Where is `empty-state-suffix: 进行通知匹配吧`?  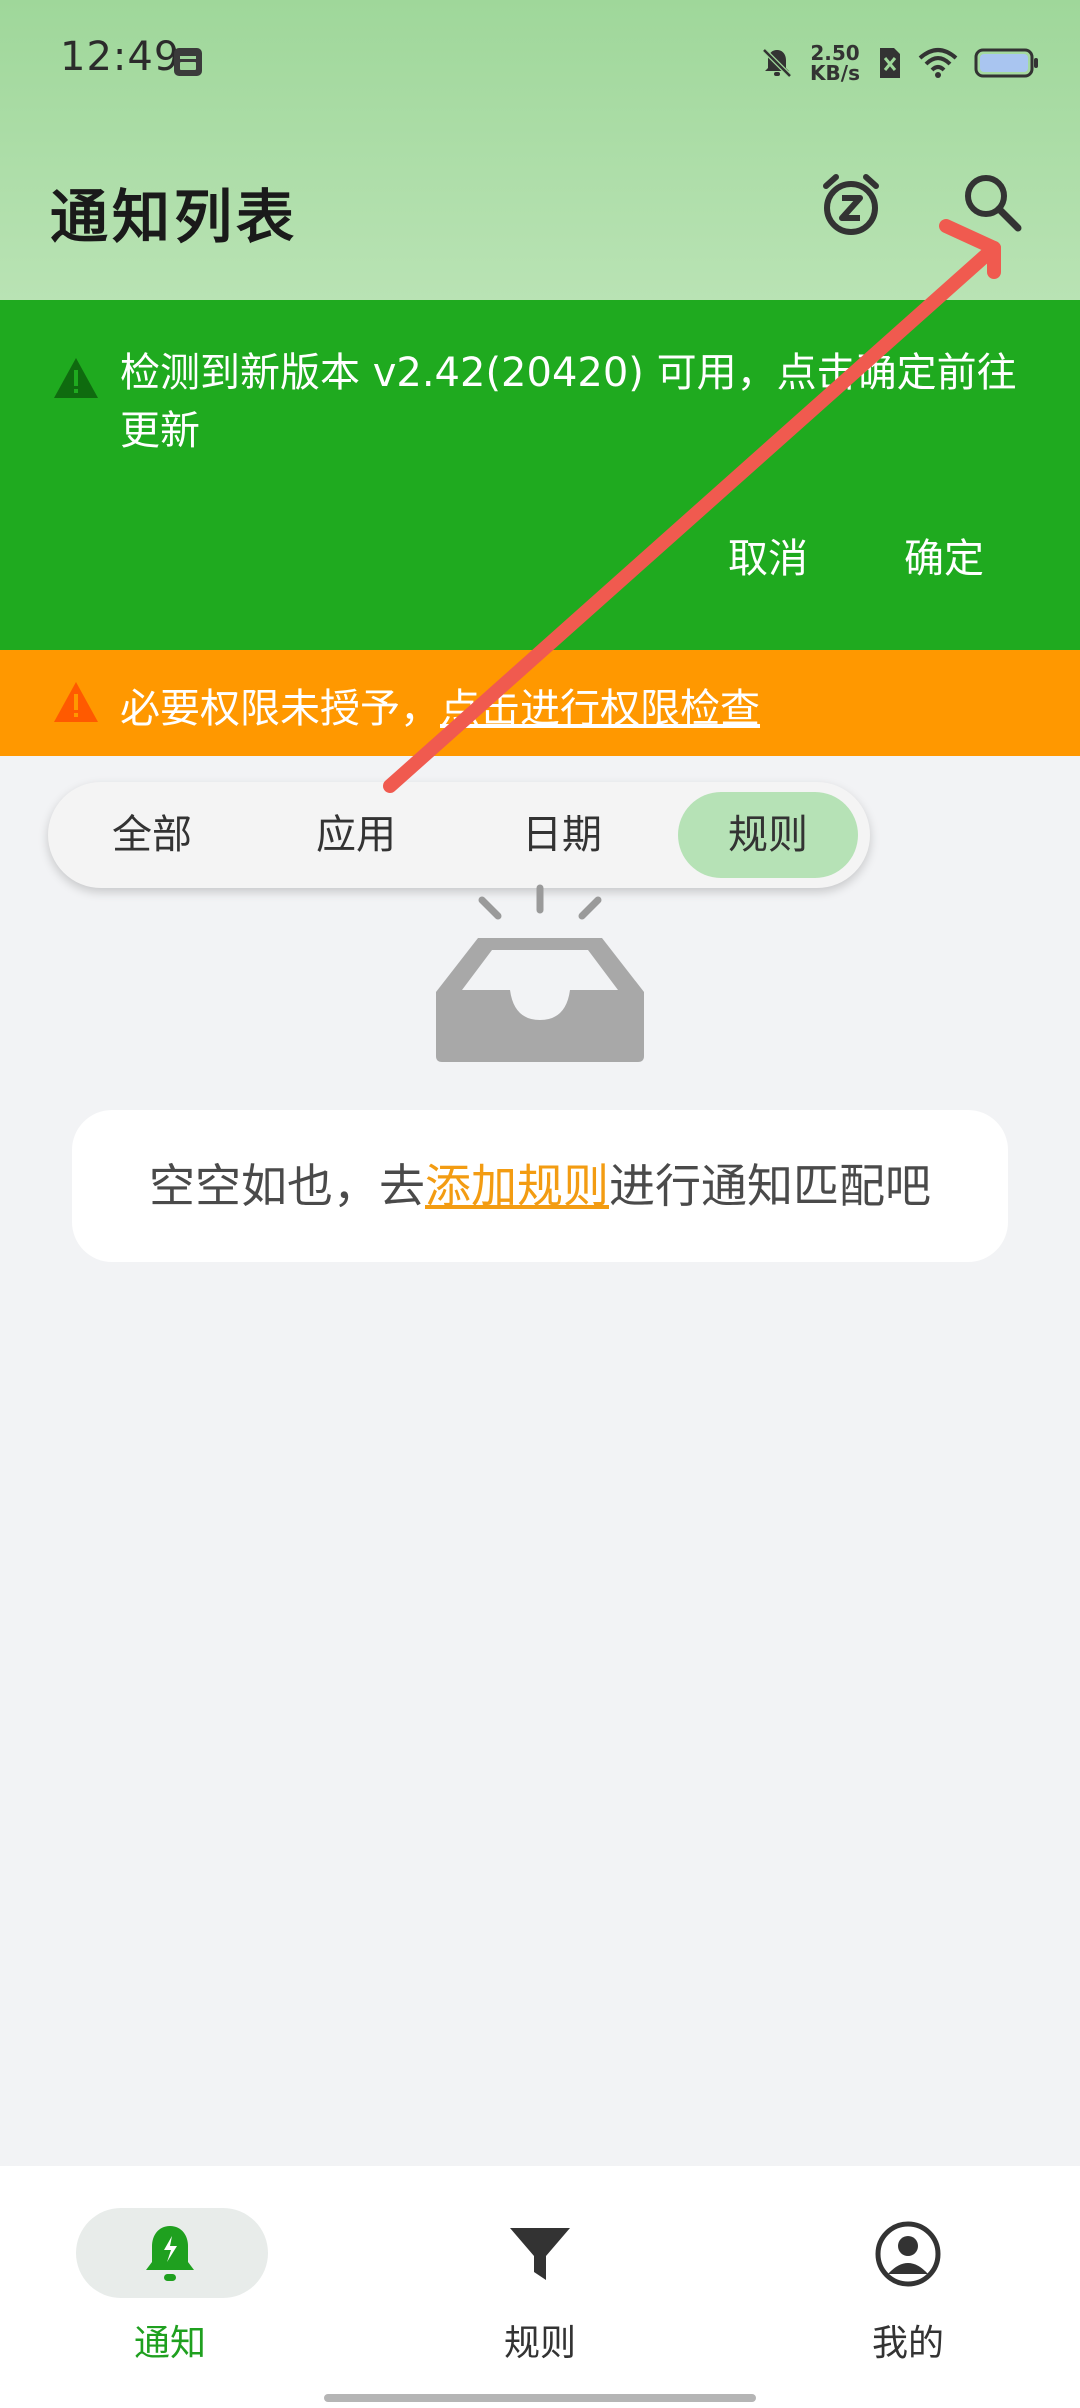
empty-state-suffix: 进行通知匹配吧 is located at coordinates (770, 1186).